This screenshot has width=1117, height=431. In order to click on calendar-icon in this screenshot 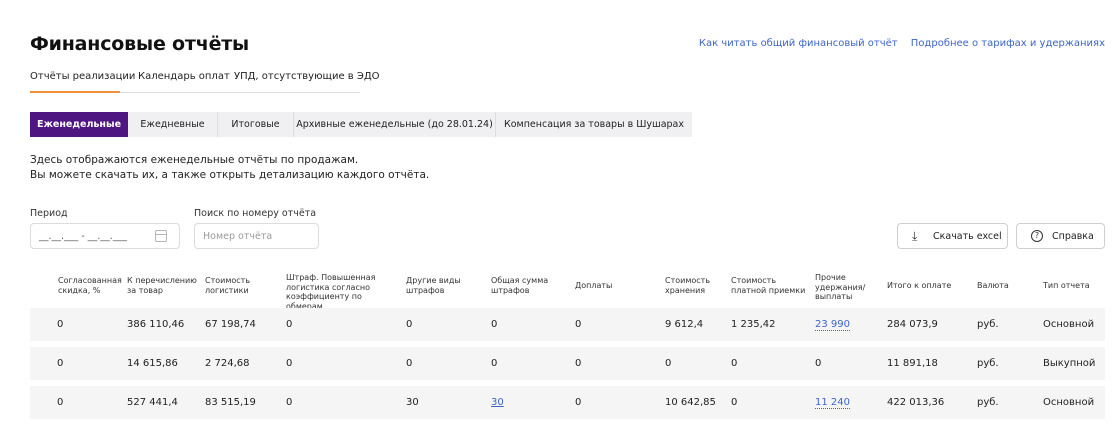, I will do `click(161, 236)`.